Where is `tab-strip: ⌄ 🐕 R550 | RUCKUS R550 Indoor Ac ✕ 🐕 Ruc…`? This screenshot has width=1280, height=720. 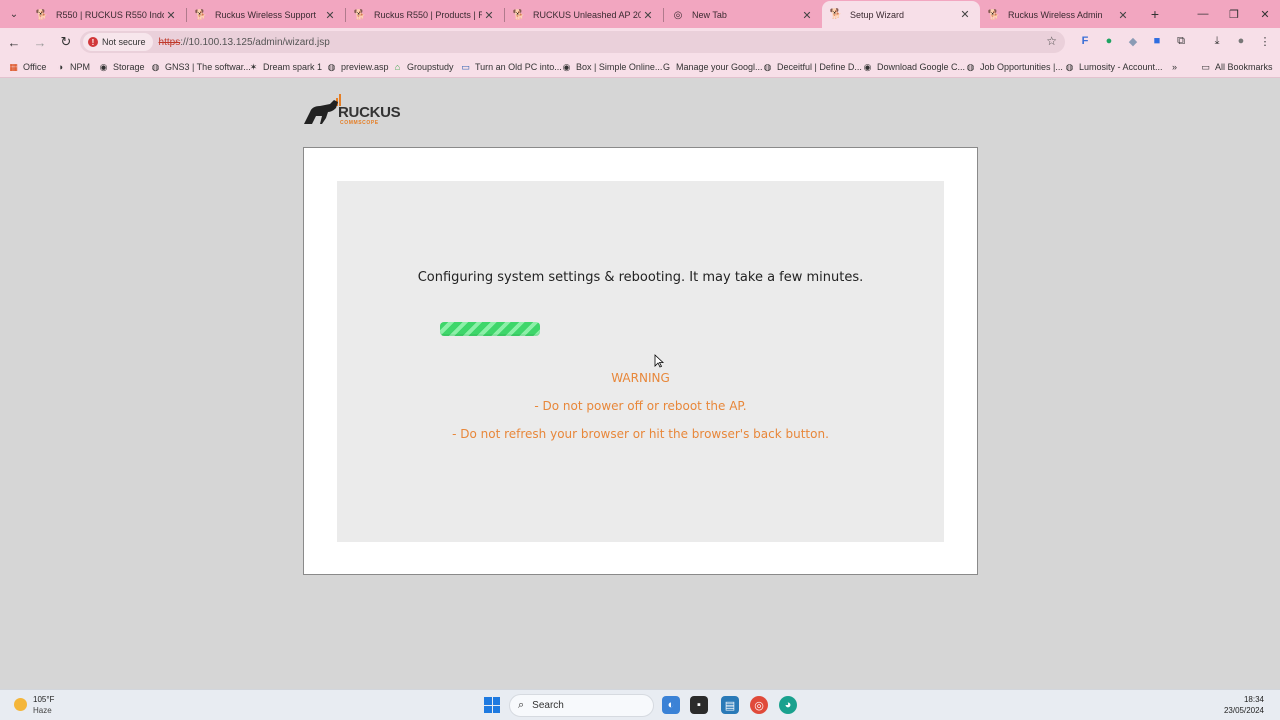
tab-strip: ⌄ 🐕 R550 | RUCKUS R550 Indoor Ac ✕ 🐕 Ruc… is located at coordinates (640, 14).